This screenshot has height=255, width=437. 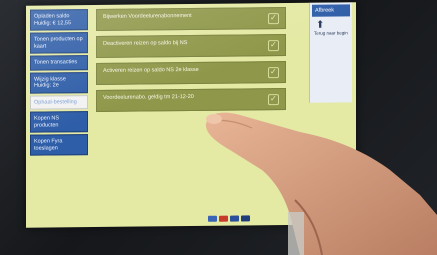 What do you see at coordinates (331, 33) in the screenshot?
I see `back-to-start-label: Terug naar begin` at bounding box center [331, 33].